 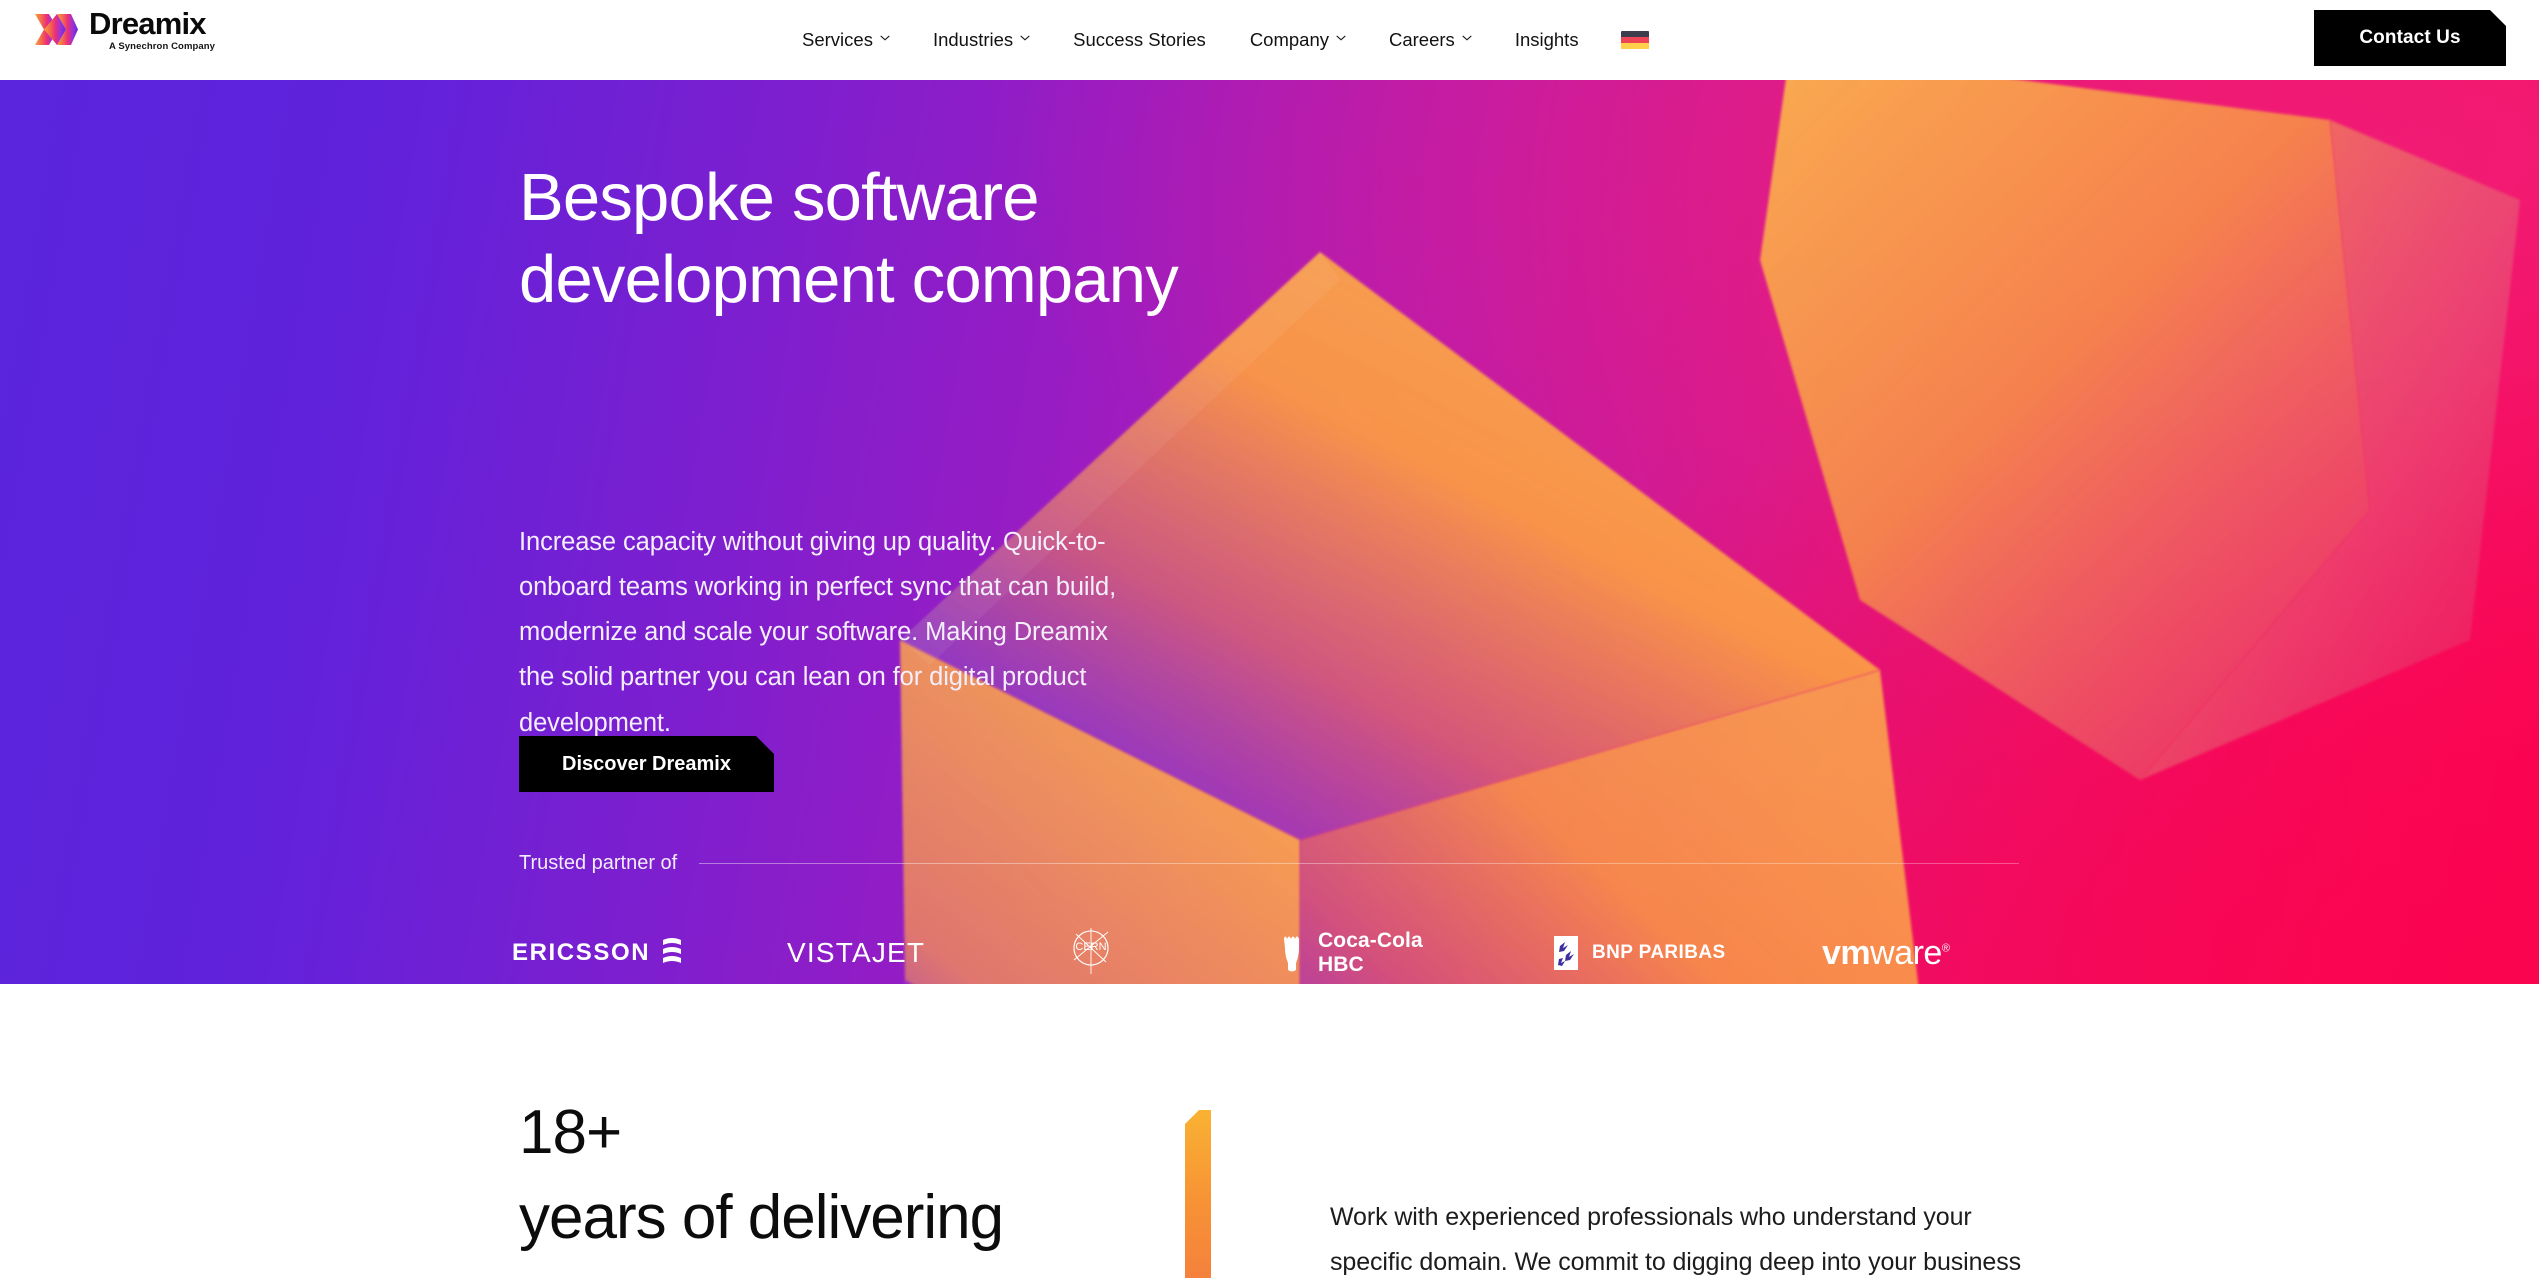 What do you see at coordinates (162, 46) in the screenshot?
I see `logo-tagline: A Synechron Company` at bounding box center [162, 46].